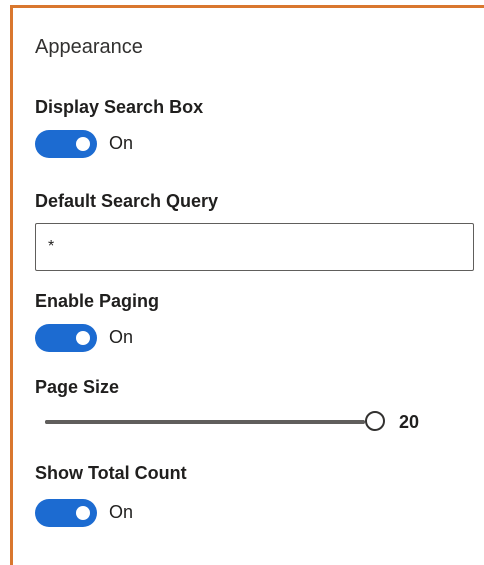  What do you see at coordinates (111, 473) in the screenshot?
I see `show-total-count-label: Show Total Count` at bounding box center [111, 473].